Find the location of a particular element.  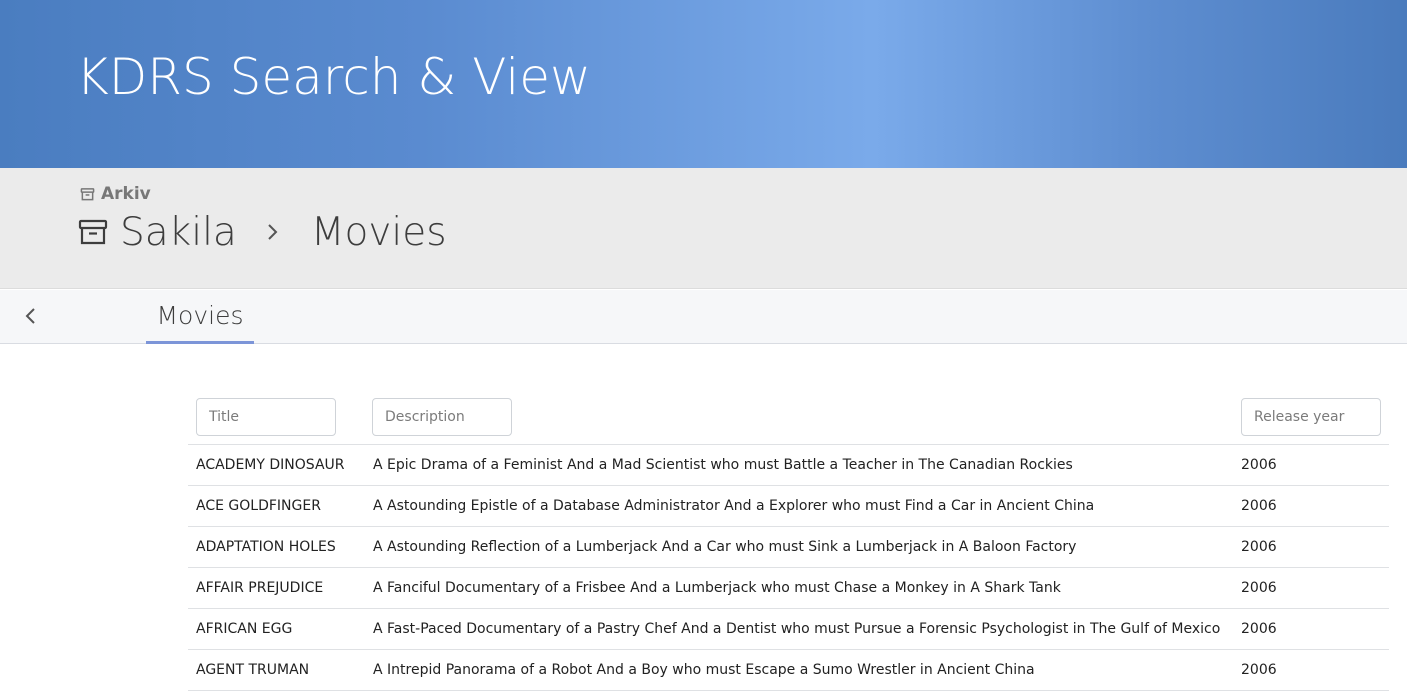

table-divider is located at coordinates (788, 690).